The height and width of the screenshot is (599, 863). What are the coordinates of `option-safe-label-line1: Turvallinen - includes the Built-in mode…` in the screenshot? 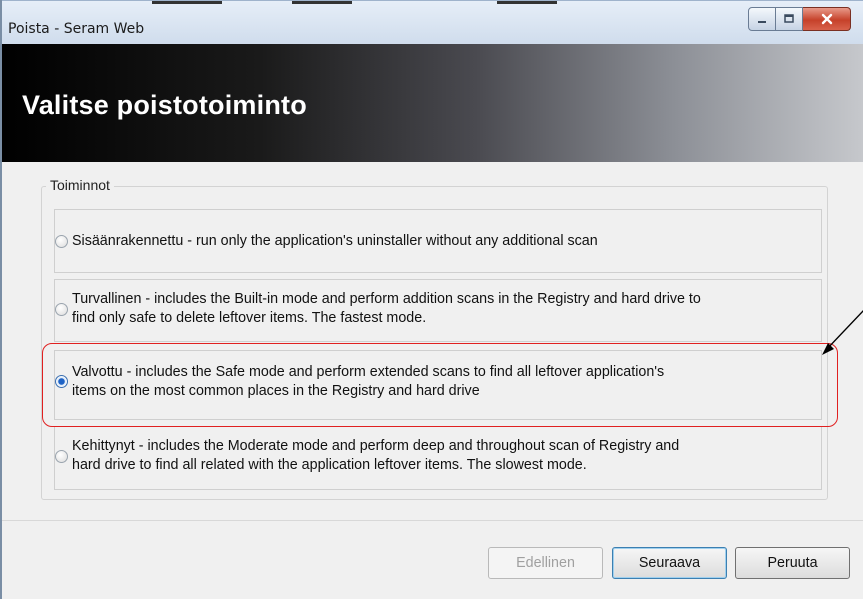 It's located at (386, 299).